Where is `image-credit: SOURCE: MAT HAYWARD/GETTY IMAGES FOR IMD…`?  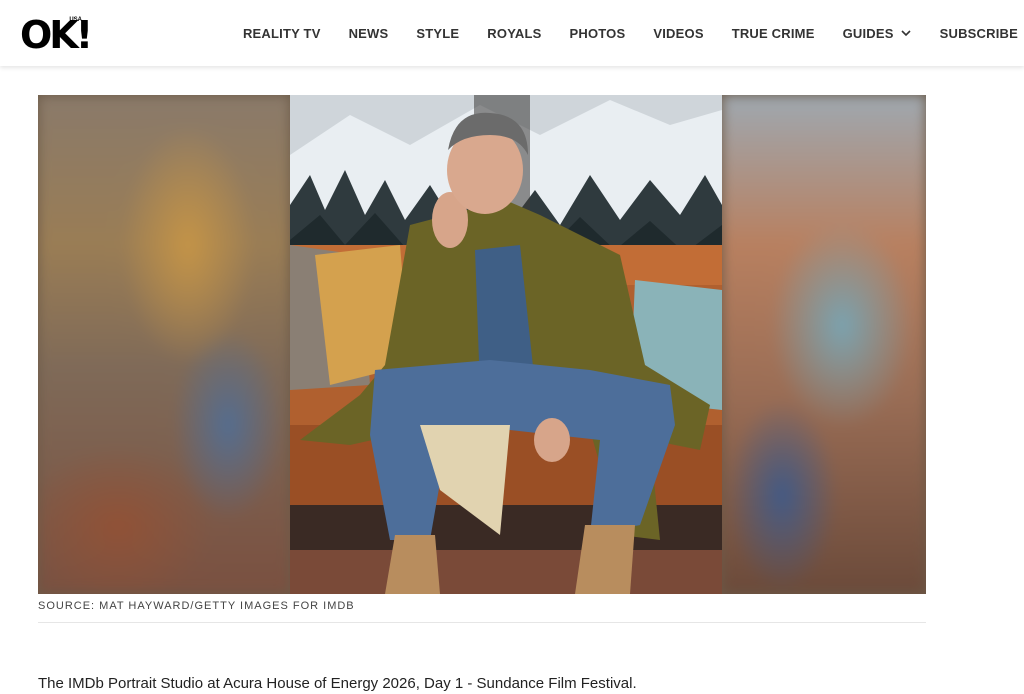
image-credit: SOURCE: MAT HAYWARD/GETTY IMAGES FOR IMD… is located at coordinates (196, 606).